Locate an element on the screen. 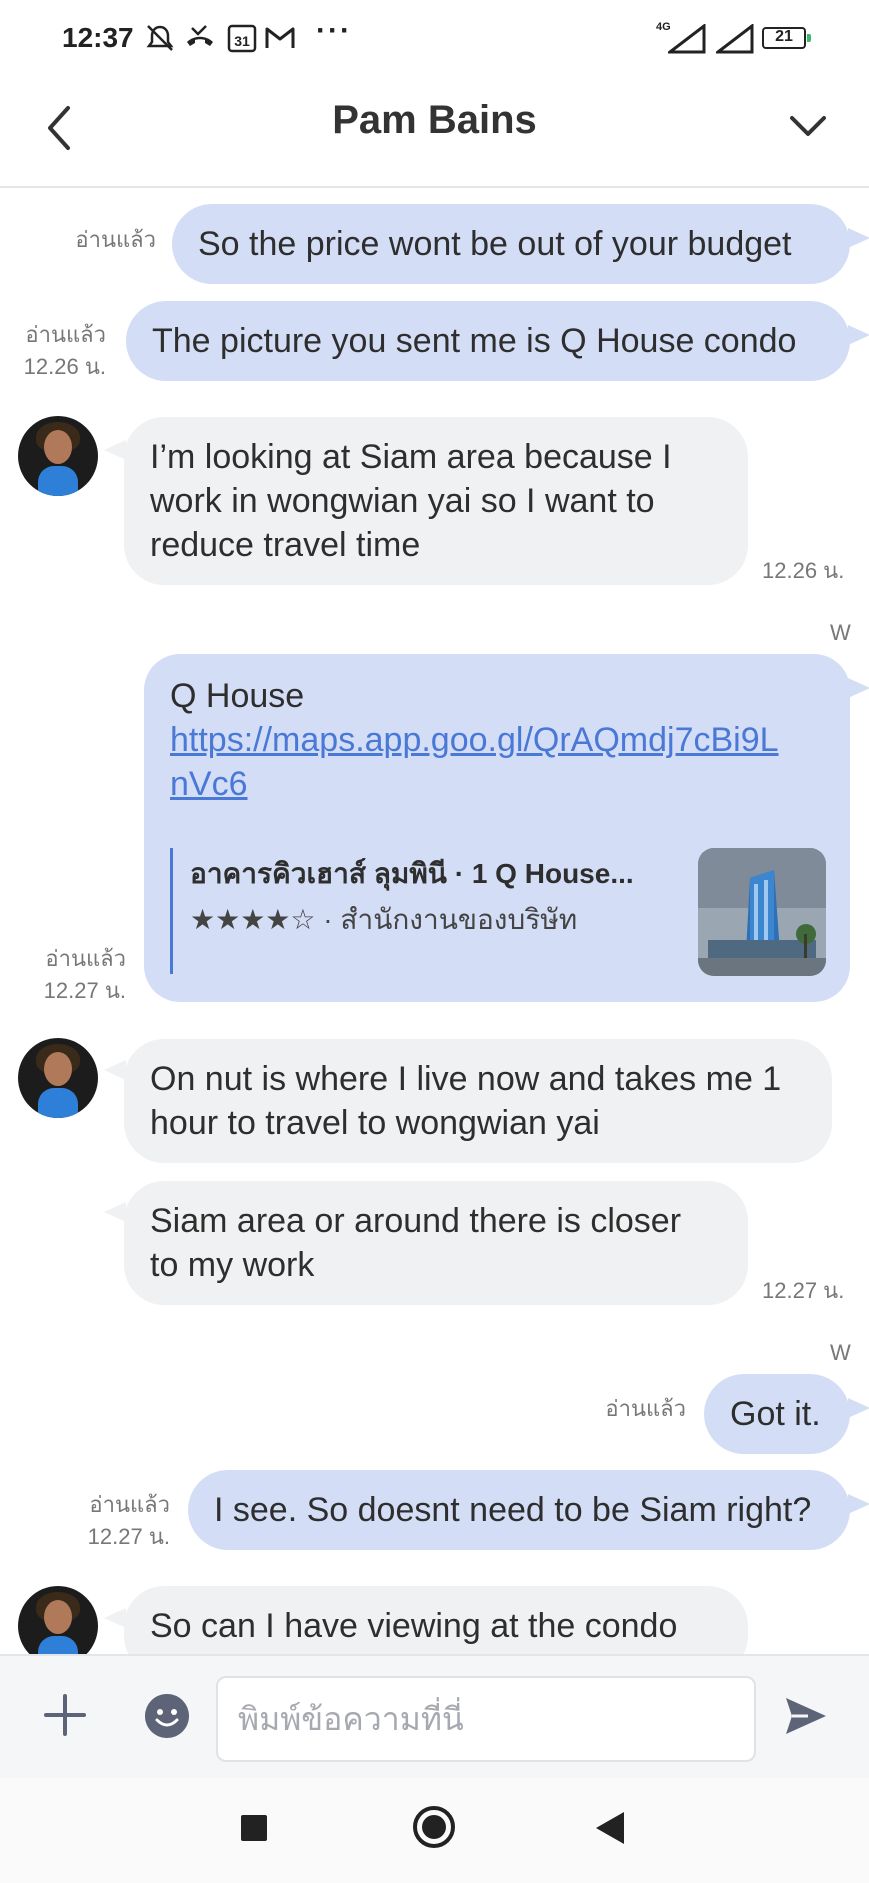 This screenshot has height=1883, width=869. bell-off-icon is located at coordinates (160, 38).